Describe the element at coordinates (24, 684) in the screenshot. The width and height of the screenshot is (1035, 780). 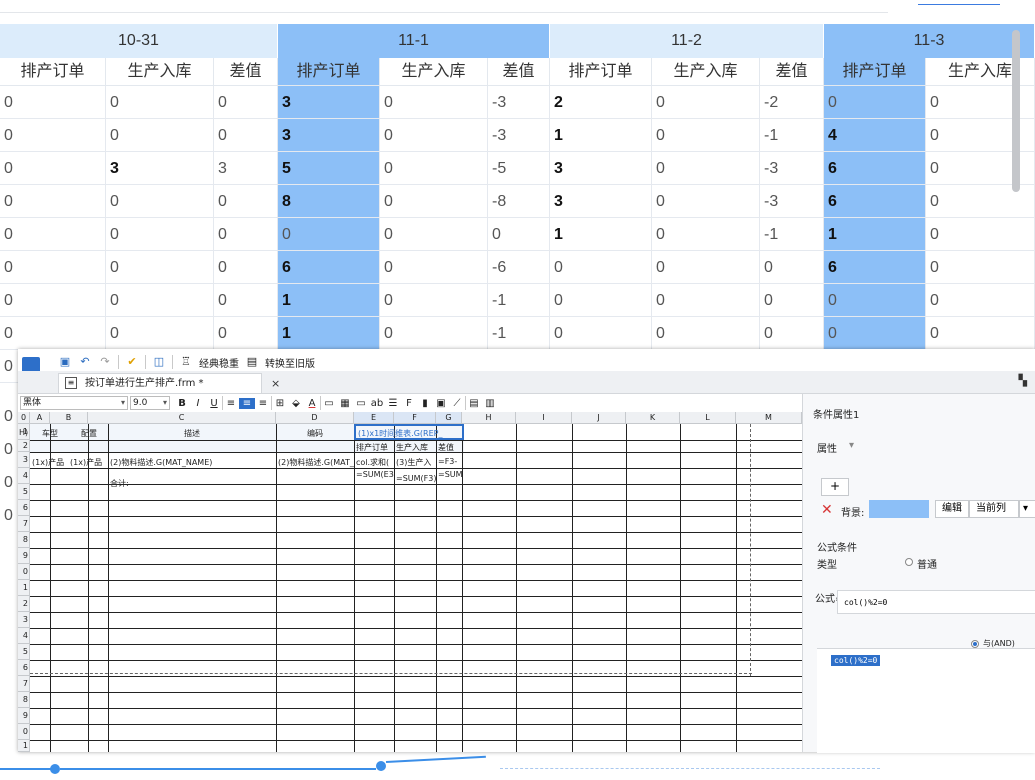
I see `row-header-17: 7` at that location.